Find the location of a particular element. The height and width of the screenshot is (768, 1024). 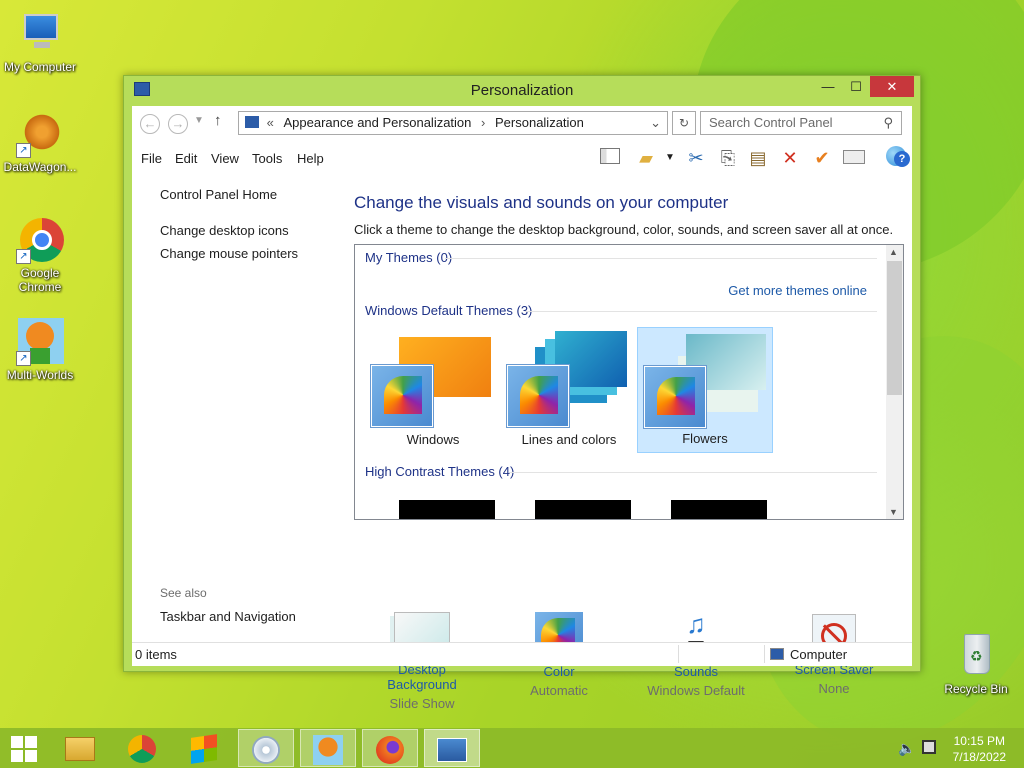

cut-icon: ✂ is located at coordinates (696, 158).